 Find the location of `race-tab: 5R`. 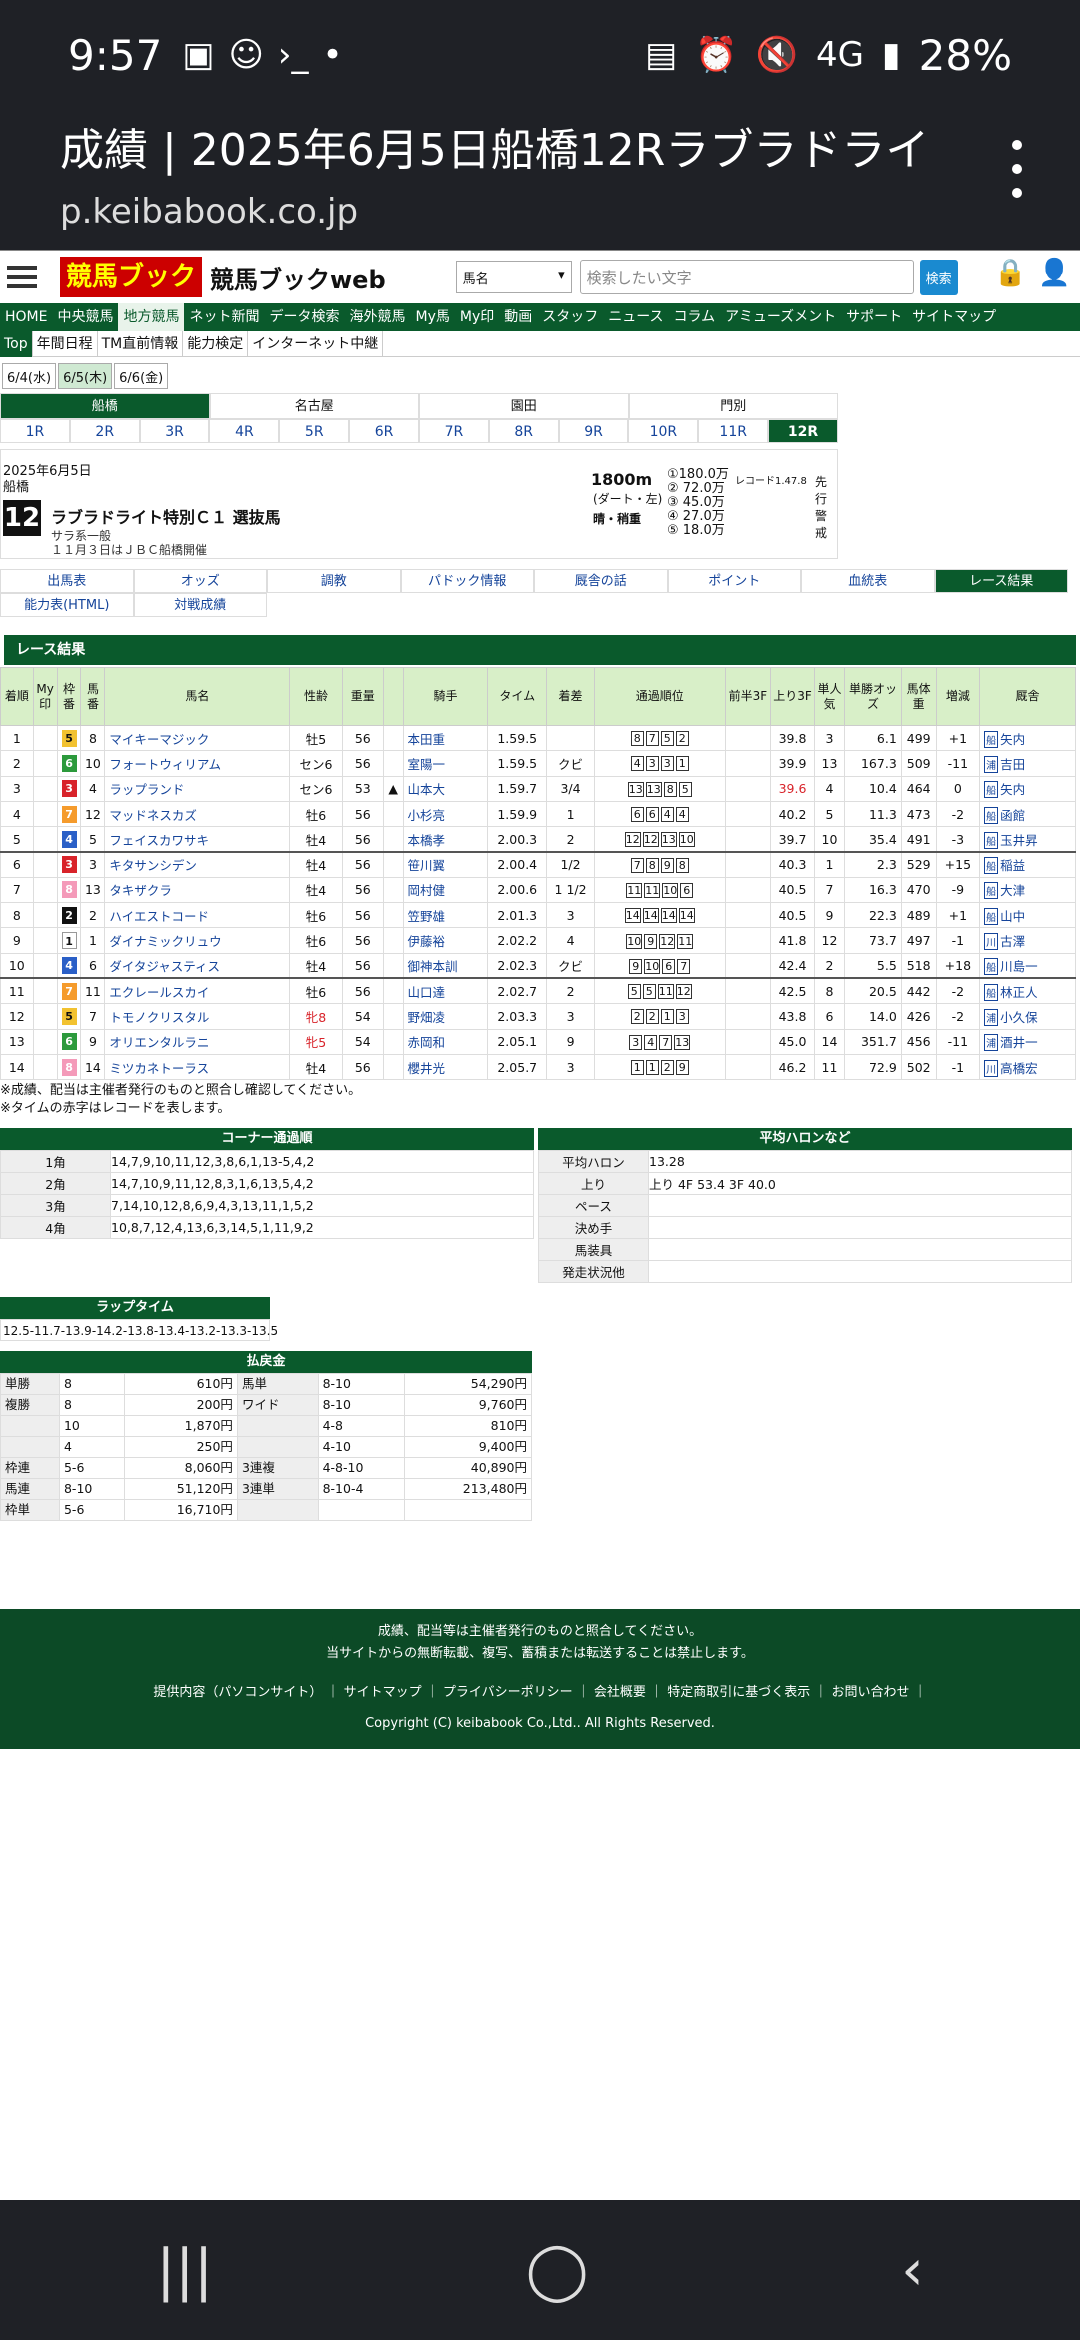

race-tab: 5R is located at coordinates (314, 431).